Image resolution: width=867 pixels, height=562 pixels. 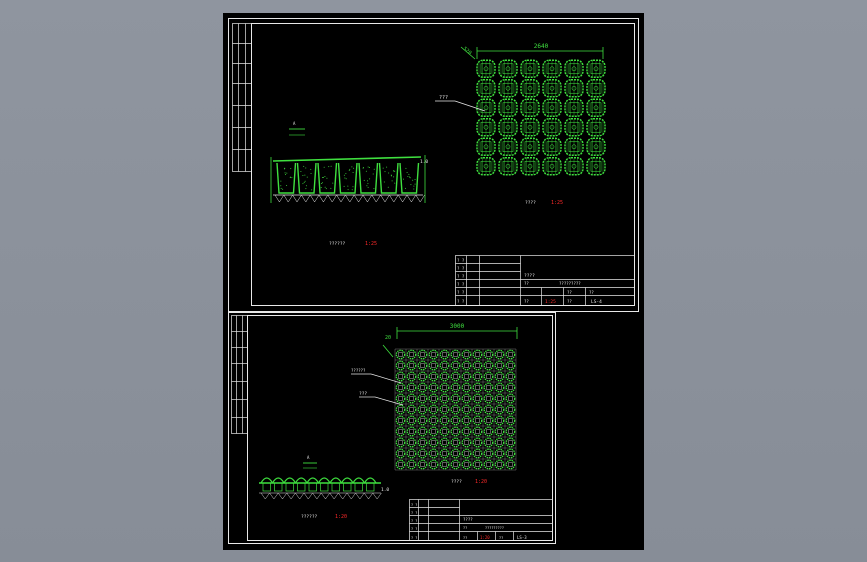 I want to click on sheet-2-tb-drawing-title: ?????????, so click(x=494, y=528).